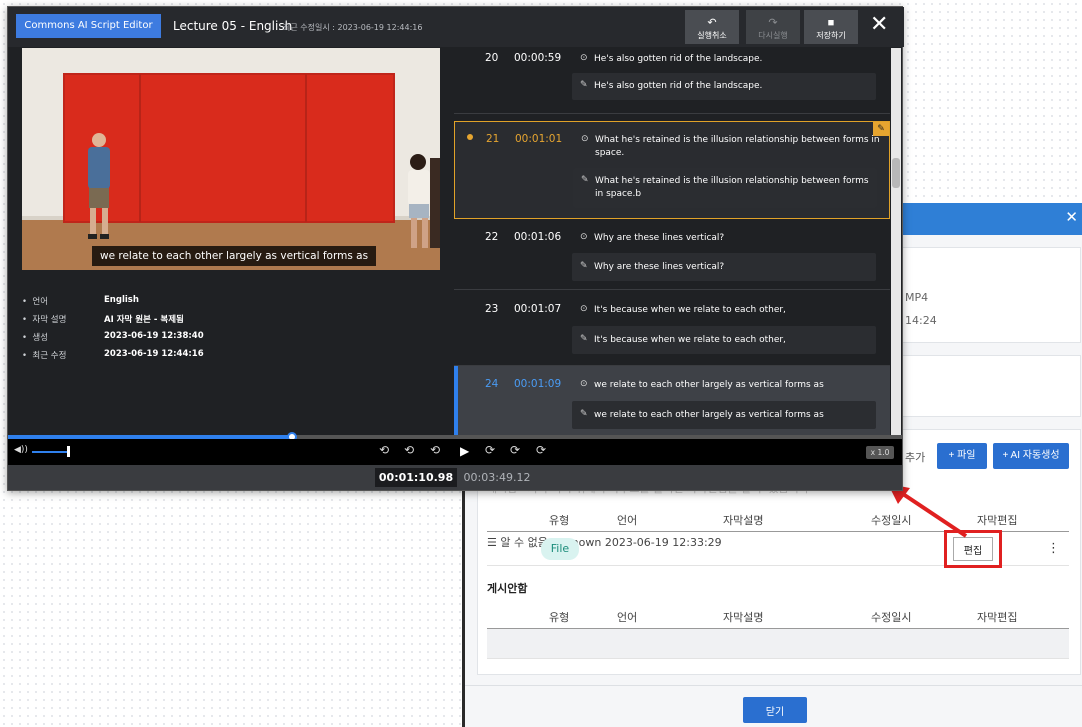 This screenshot has width=1082, height=727. What do you see at coordinates (409, 450) in the screenshot?
I see `rewind-1-icon: ⟲` at bounding box center [409, 450].